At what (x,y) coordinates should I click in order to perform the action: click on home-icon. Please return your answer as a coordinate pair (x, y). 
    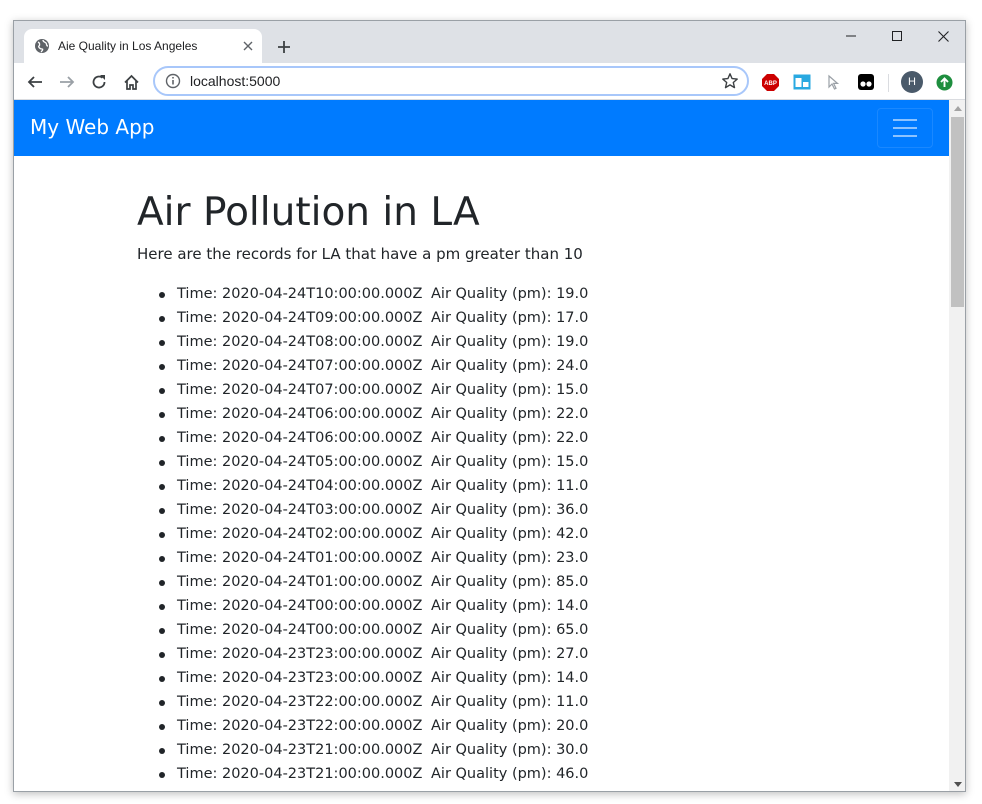
    Looking at the image, I should click on (131, 82).